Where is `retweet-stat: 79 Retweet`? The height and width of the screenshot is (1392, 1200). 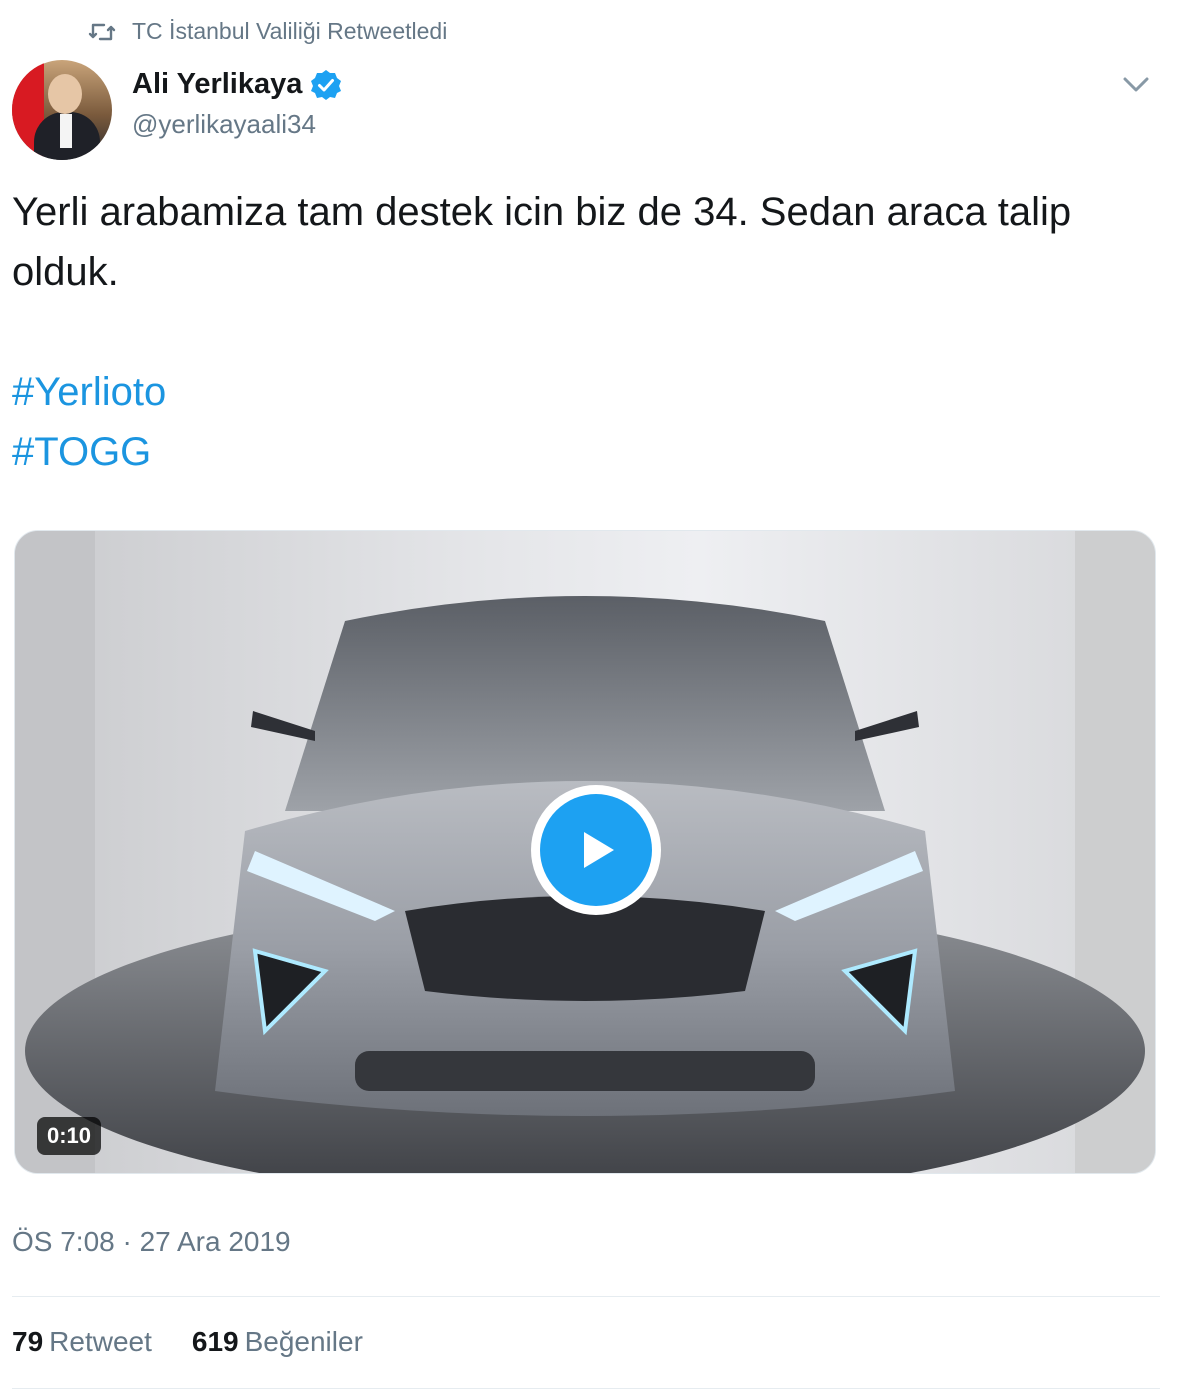
retweet-stat: 79 Retweet is located at coordinates (82, 1342).